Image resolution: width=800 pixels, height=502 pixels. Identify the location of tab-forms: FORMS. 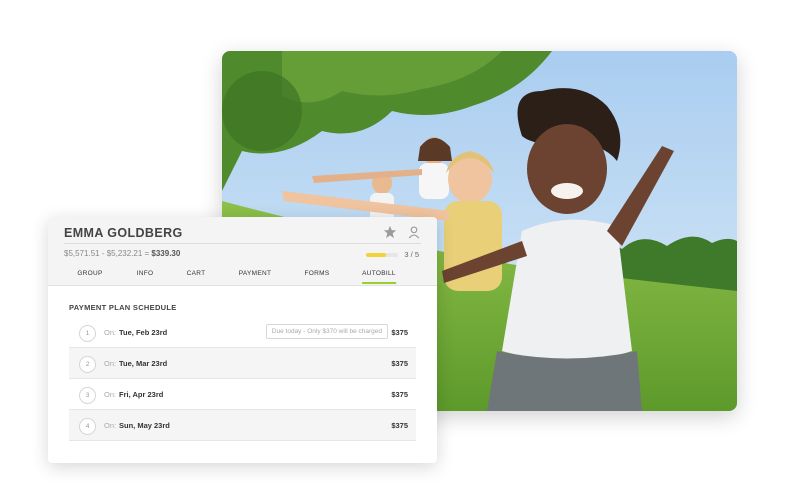
(317, 273).